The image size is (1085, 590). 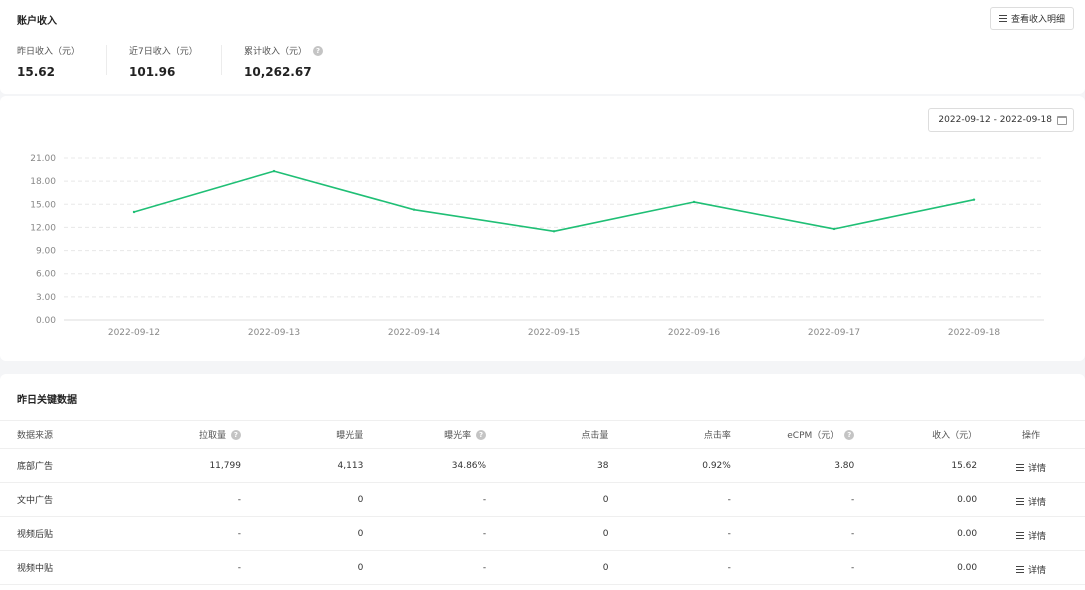 What do you see at coordinates (414, 333) in the screenshot?
I see `x-tick-label: 2022-09-14` at bounding box center [414, 333].